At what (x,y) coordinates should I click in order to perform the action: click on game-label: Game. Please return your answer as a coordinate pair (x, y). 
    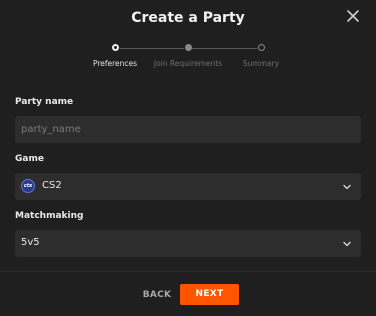
    Looking at the image, I should click on (29, 159).